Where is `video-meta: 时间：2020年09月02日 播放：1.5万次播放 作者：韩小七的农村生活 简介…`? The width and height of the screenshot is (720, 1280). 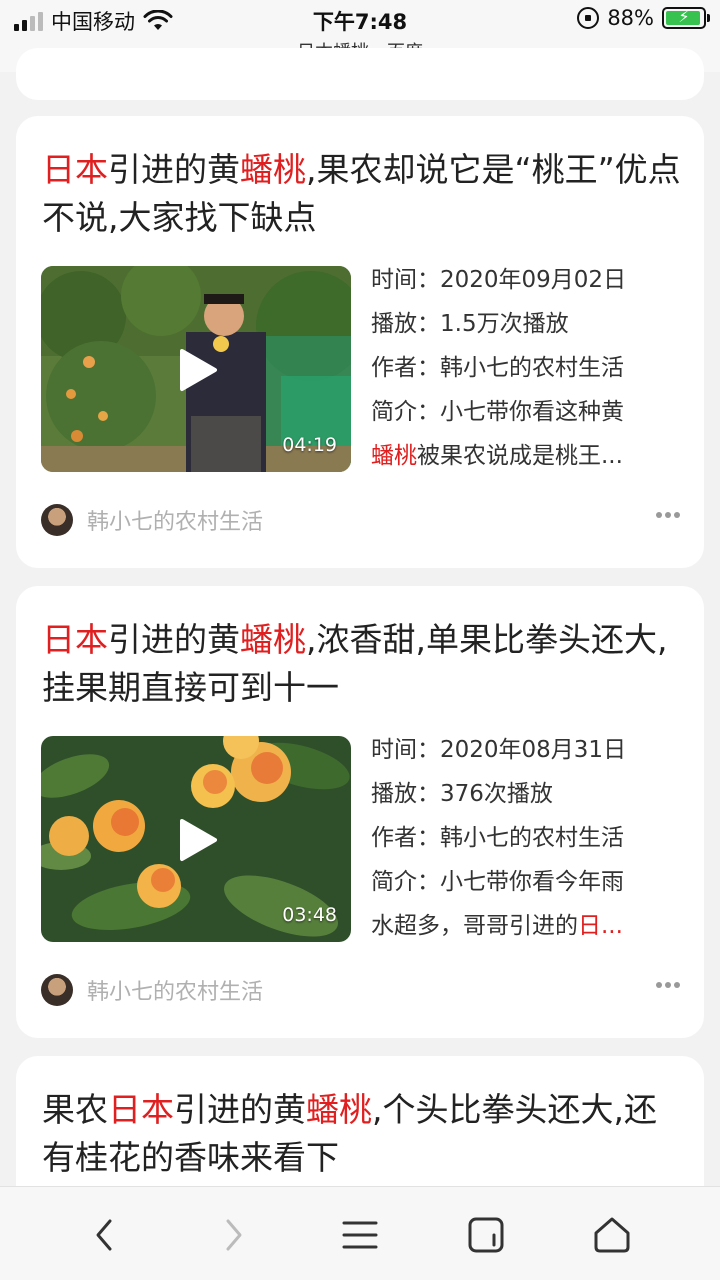 video-meta: 时间：2020年09月02日 播放：1.5万次播放 作者：韩小七的农村生活 简介… is located at coordinates (531, 368).